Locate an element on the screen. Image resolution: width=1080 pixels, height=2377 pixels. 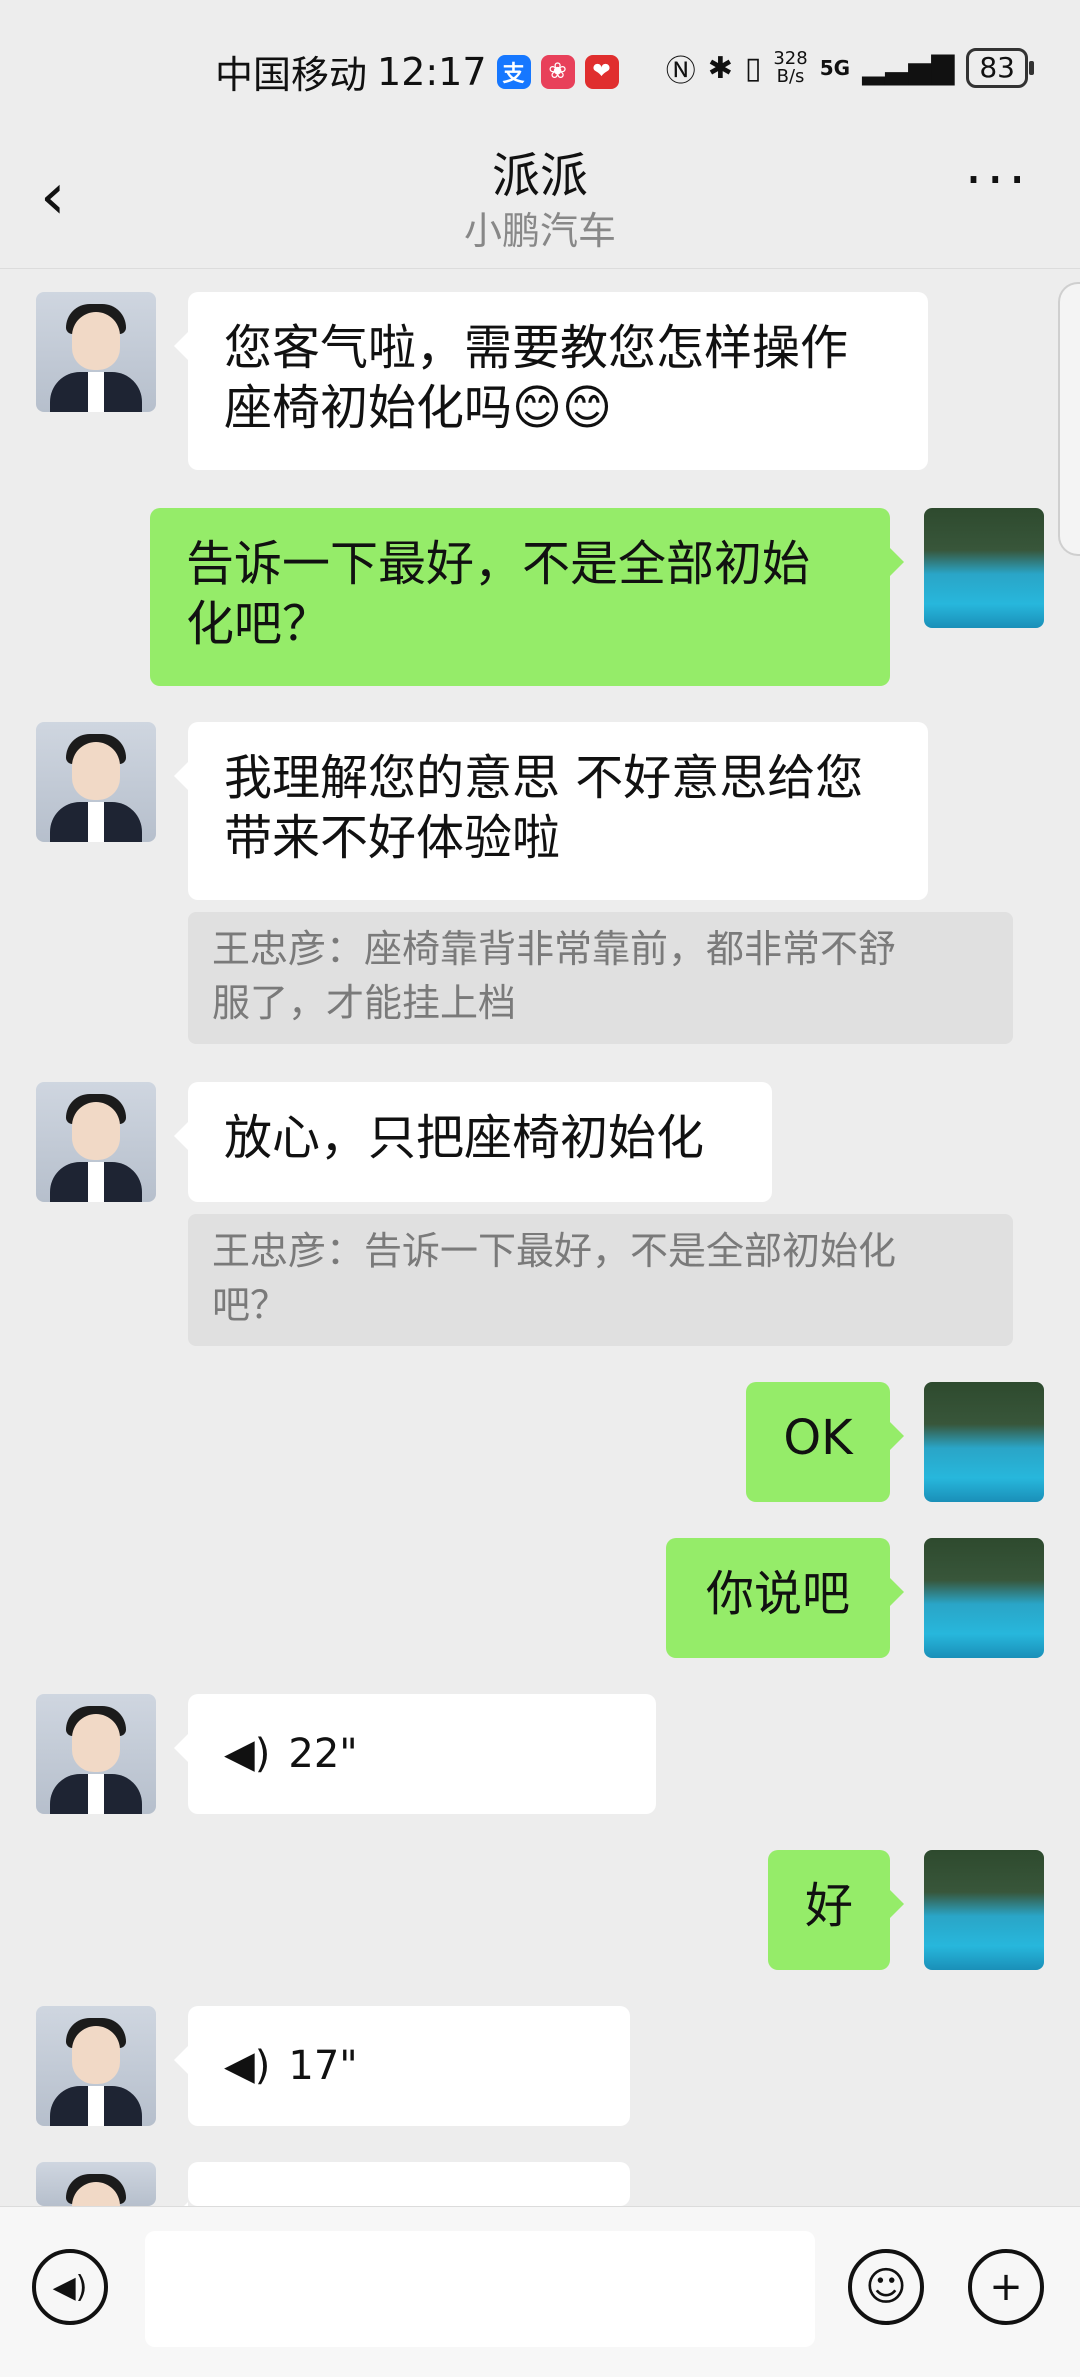
plus-button: + is located at coordinates (1006, 2287).